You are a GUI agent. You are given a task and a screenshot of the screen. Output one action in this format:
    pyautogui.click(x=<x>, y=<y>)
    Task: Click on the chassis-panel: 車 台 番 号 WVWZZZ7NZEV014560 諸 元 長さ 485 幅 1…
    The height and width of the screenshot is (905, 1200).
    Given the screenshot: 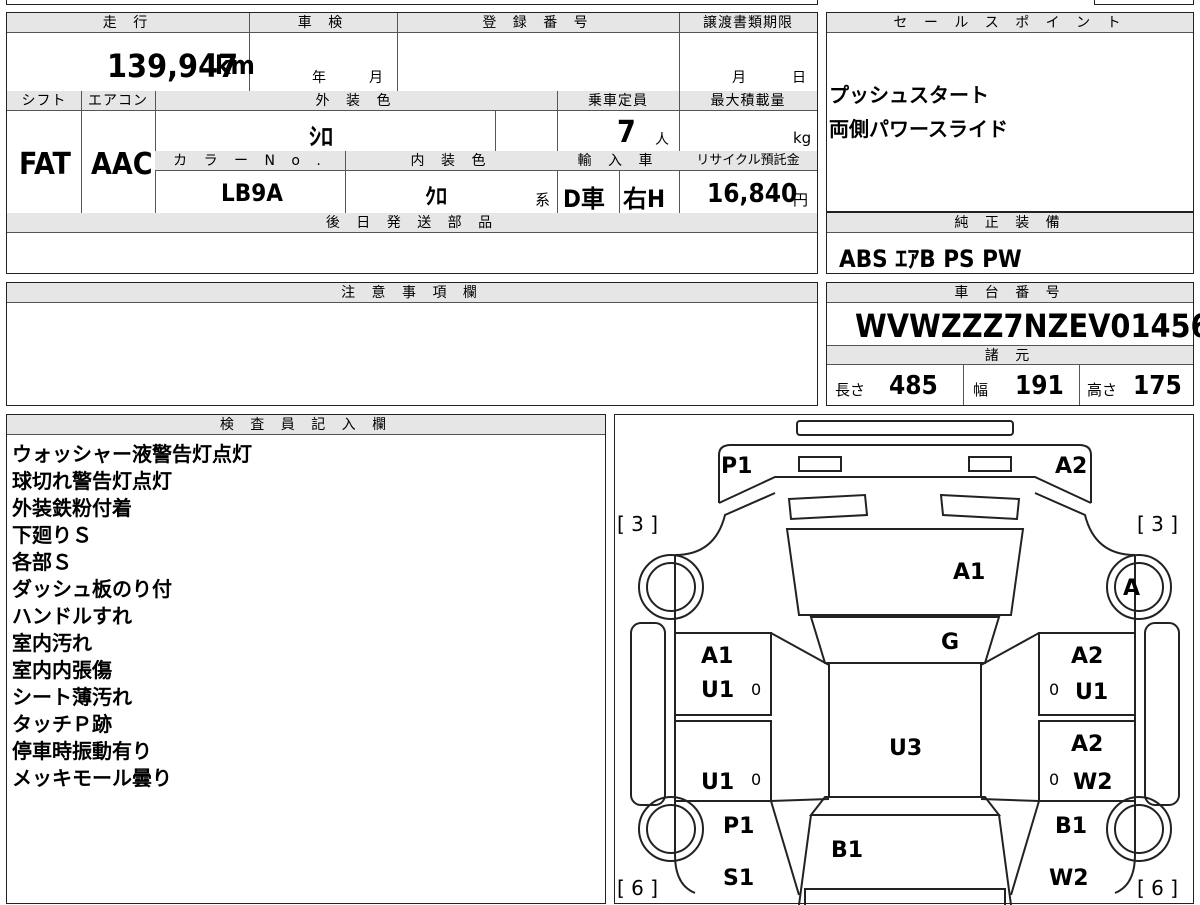 What is the action you would take?
    pyautogui.click(x=1013, y=344)
    